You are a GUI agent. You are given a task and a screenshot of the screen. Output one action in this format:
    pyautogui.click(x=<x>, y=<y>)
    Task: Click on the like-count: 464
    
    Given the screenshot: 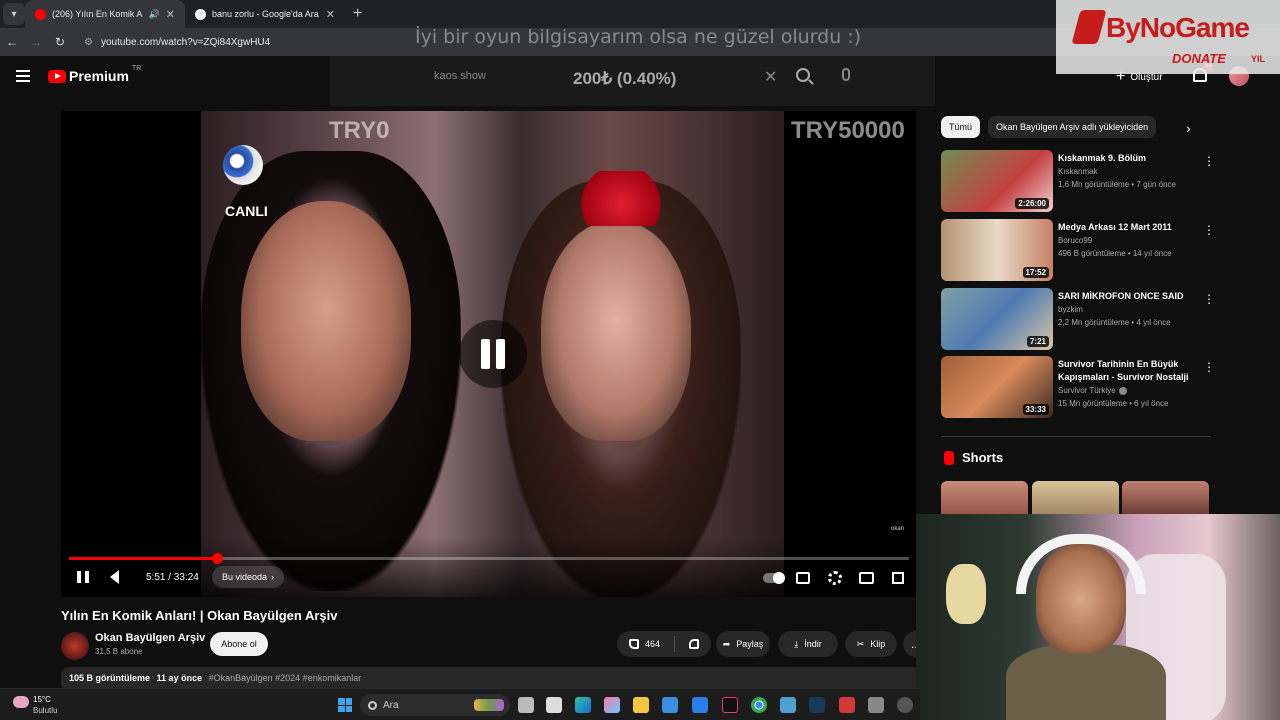 What is the action you would take?
    pyautogui.click(x=652, y=644)
    